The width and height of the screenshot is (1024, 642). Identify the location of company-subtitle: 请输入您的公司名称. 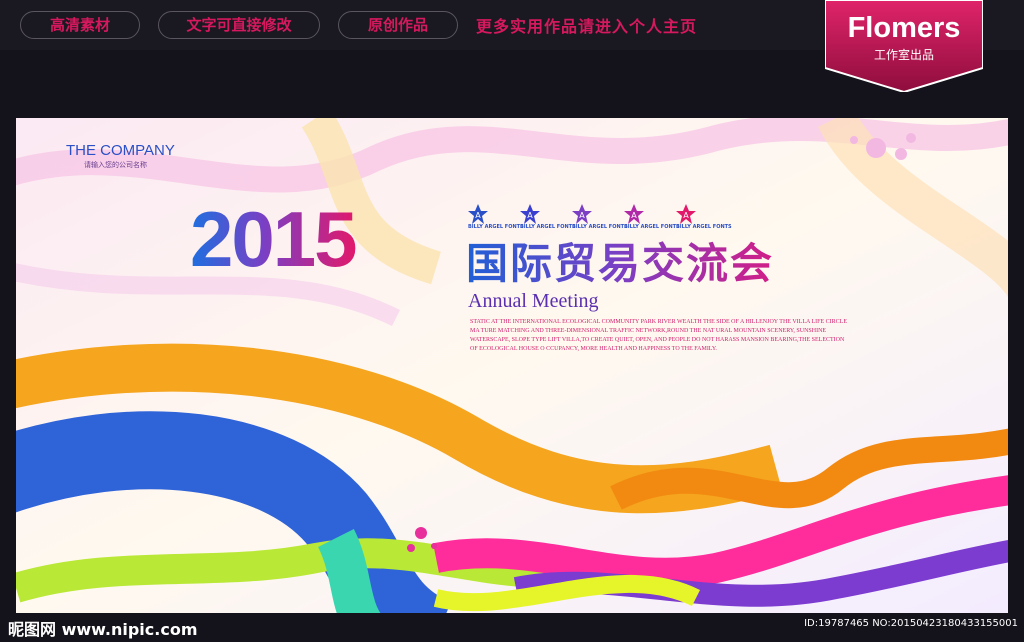
(115, 165).